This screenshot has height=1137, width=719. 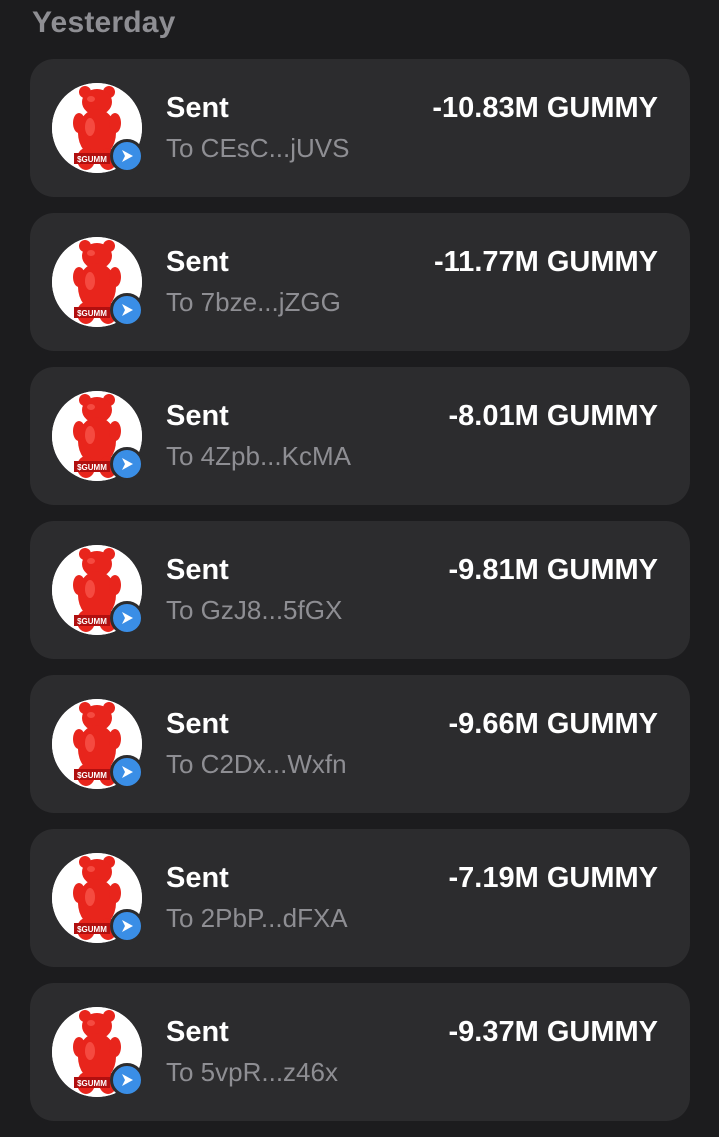 I want to click on transaction-recipient: To 5vpR...z46x, so click(x=252, y=1072).